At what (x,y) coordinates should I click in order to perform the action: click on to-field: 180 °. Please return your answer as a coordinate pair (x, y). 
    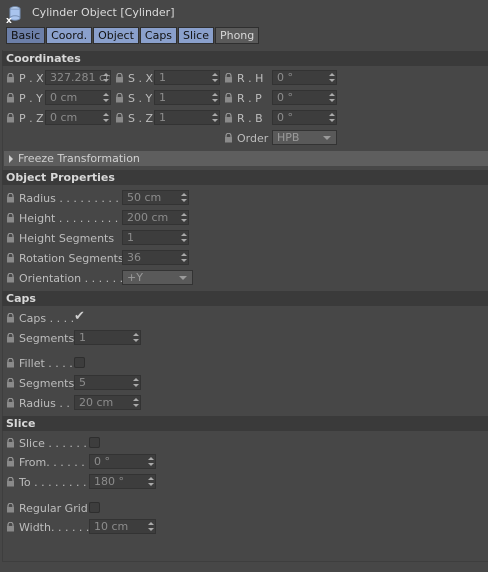
    Looking at the image, I should click on (122, 481).